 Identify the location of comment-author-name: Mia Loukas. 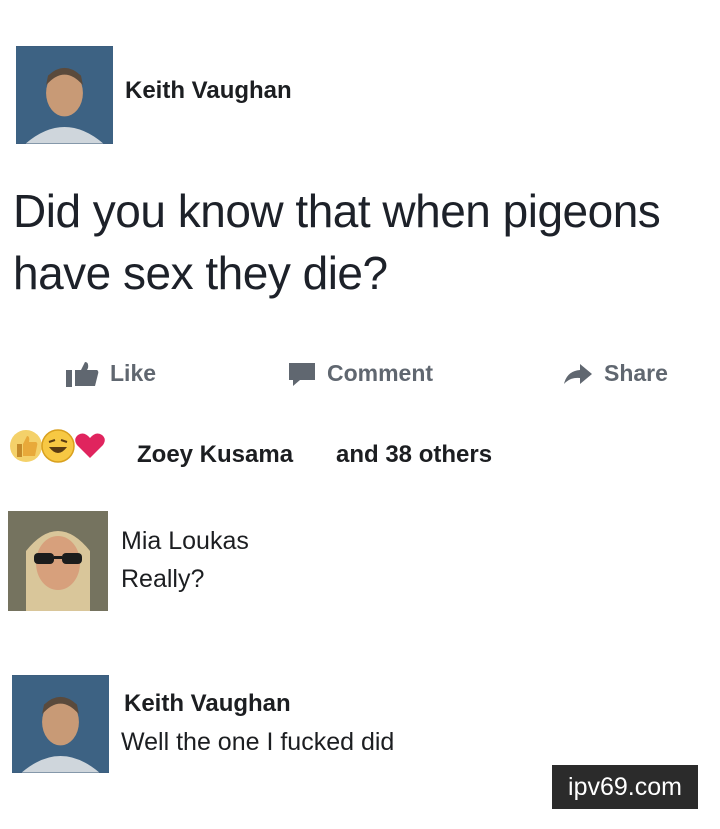
(185, 541).